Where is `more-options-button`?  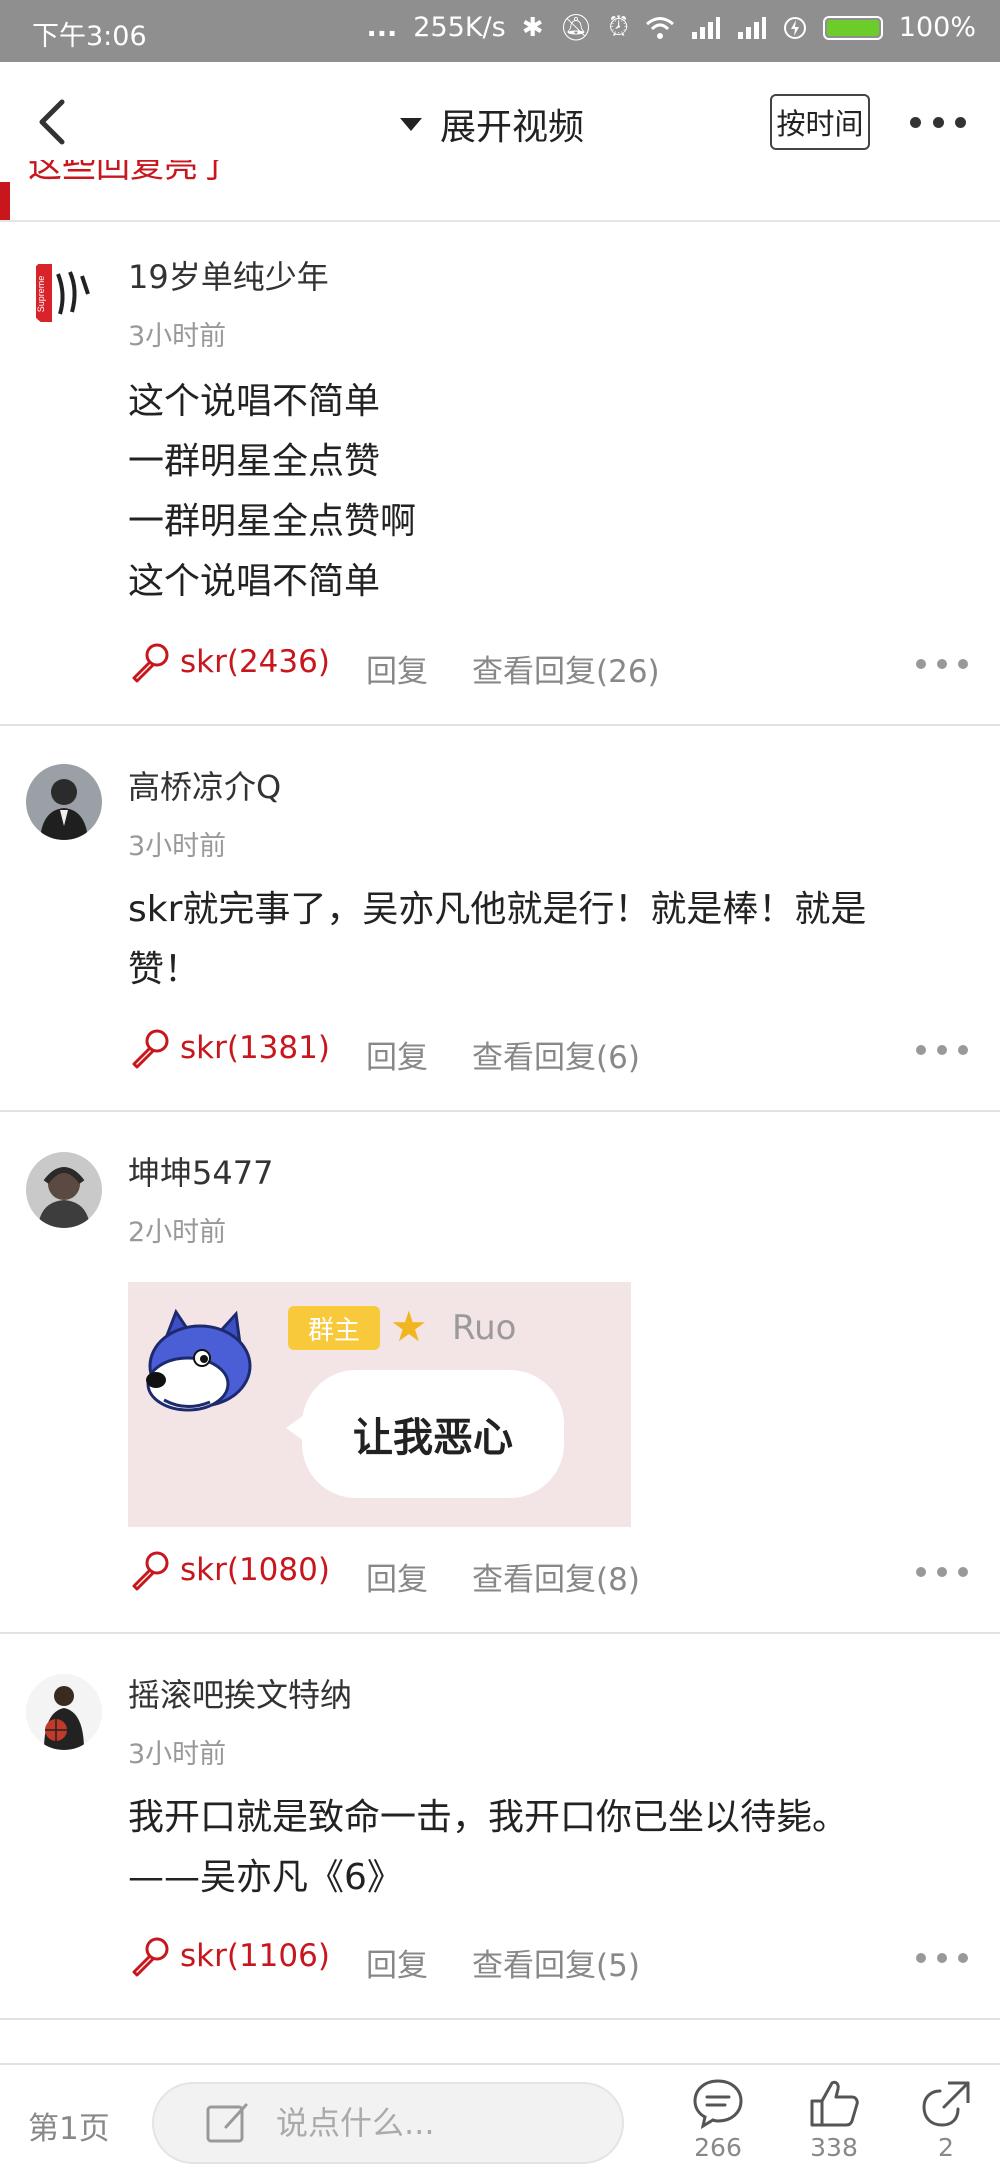 more-options-button is located at coordinates (938, 122).